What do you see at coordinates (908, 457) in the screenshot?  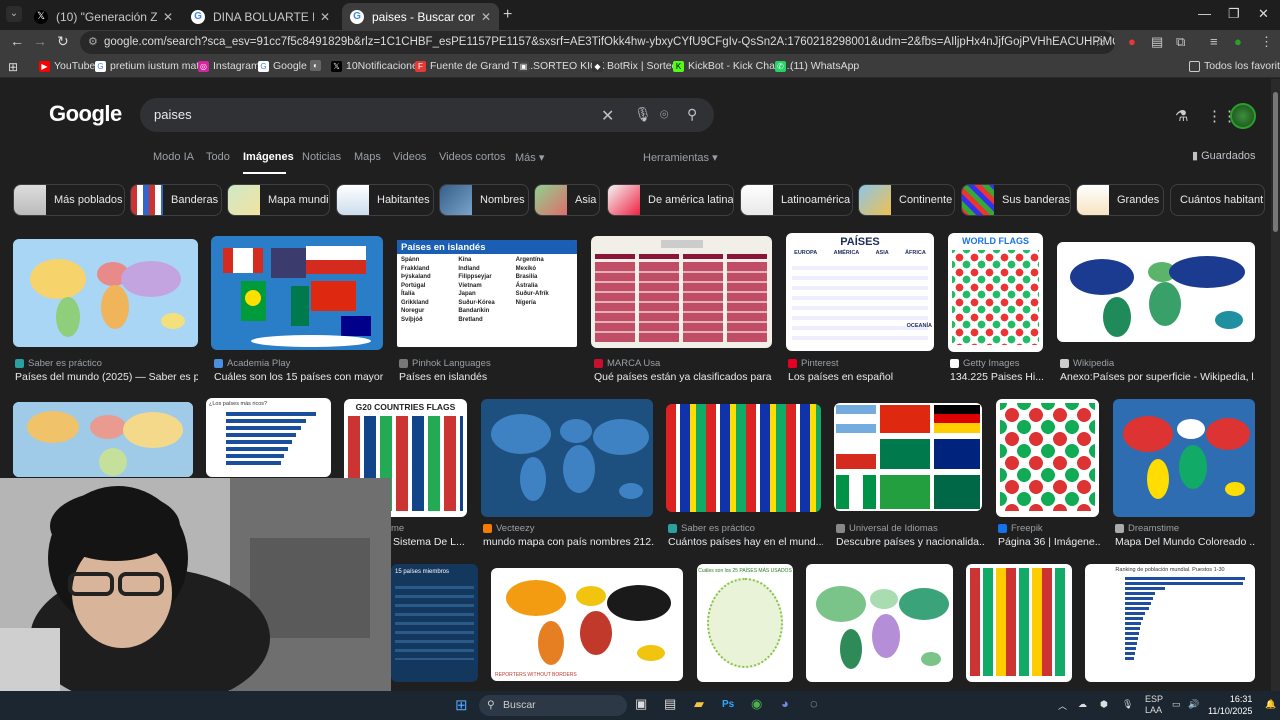 I see `image-result-universal-idiomas` at bounding box center [908, 457].